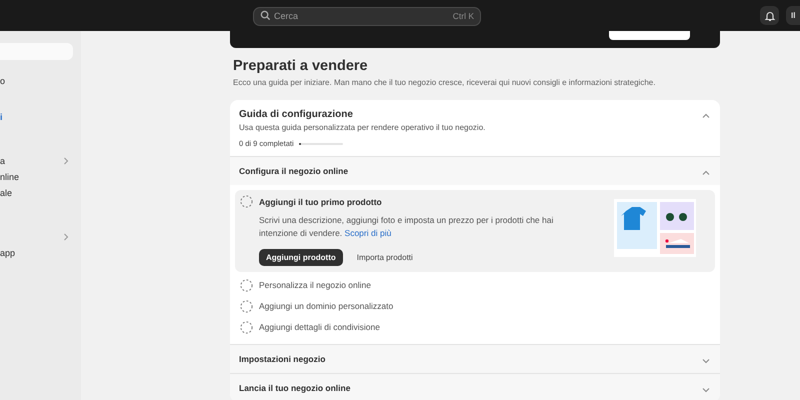  What do you see at coordinates (296, 114) in the screenshot?
I see `guide-title: Guida di configurazione` at bounding box center [296, 114].